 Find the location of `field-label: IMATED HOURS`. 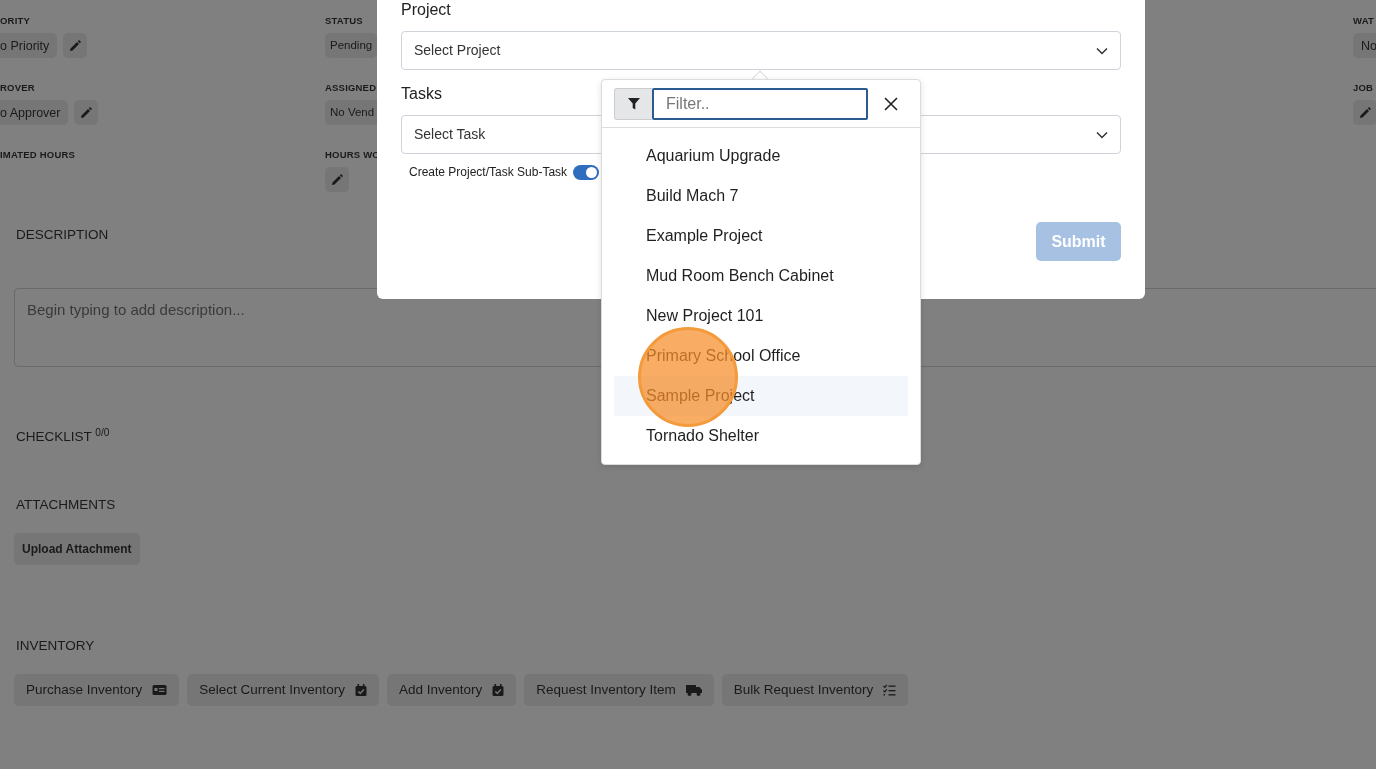

field-label: IMATED HOURS is located at coordinates (38, 155).